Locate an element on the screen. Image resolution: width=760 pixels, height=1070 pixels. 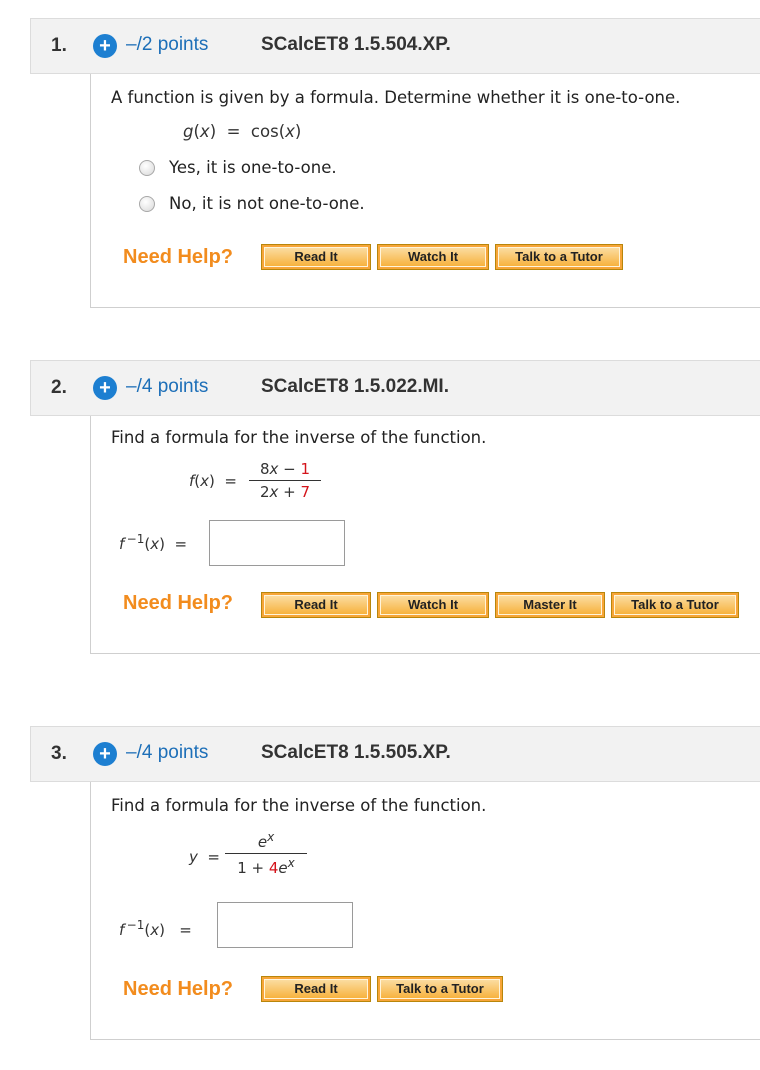
question-code: SCalcET8 1.5.505.XP. is located at coordinates (356, 752).